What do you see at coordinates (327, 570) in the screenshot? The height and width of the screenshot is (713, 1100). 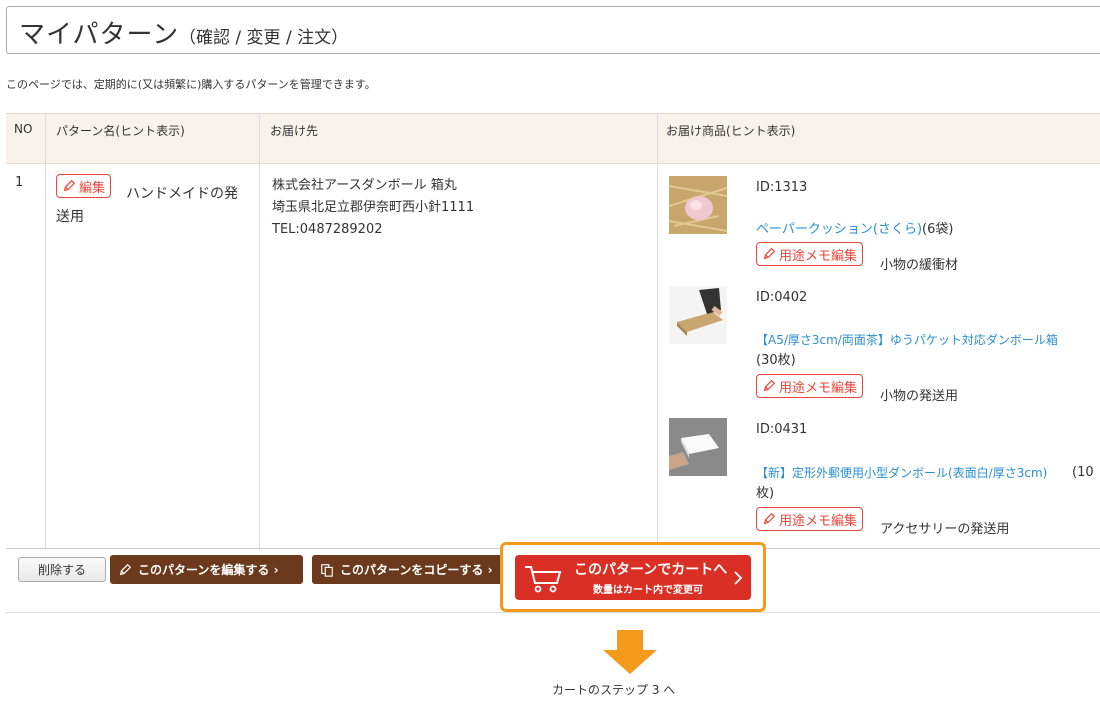 I see `copy-icon` at bounding box center [327, 570].